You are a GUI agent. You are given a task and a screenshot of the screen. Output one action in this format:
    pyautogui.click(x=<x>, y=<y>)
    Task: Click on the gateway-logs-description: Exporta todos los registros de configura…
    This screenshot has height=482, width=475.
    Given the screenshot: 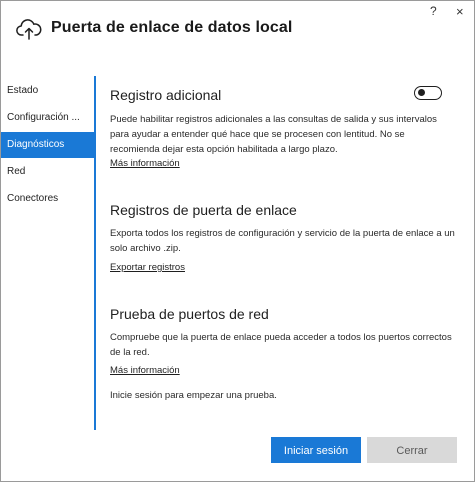 What is the action you would take?
    pyautogui.click(x=282, y=241)
    